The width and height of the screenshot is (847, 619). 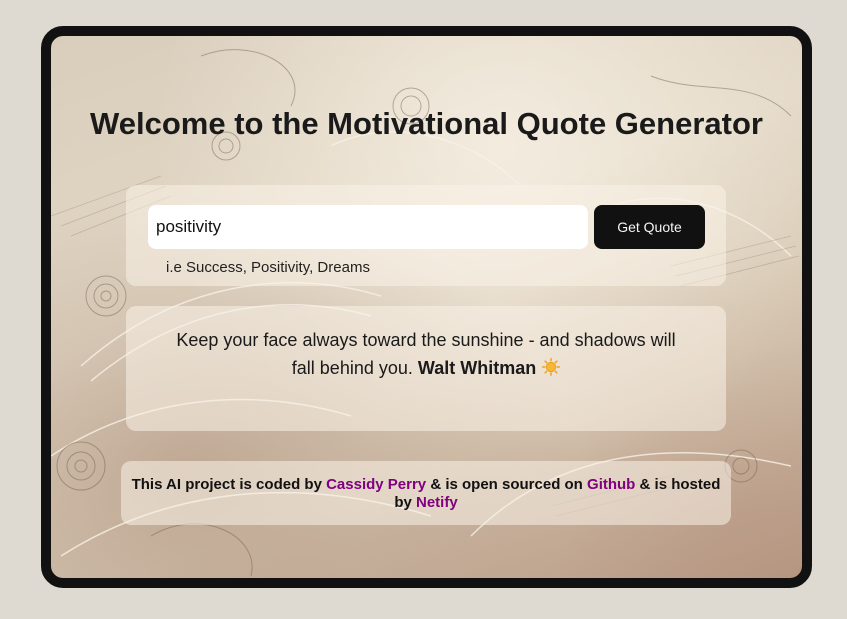 I want to click on footer-text-part2: & is open sourced on, so click(x=506, y=484).